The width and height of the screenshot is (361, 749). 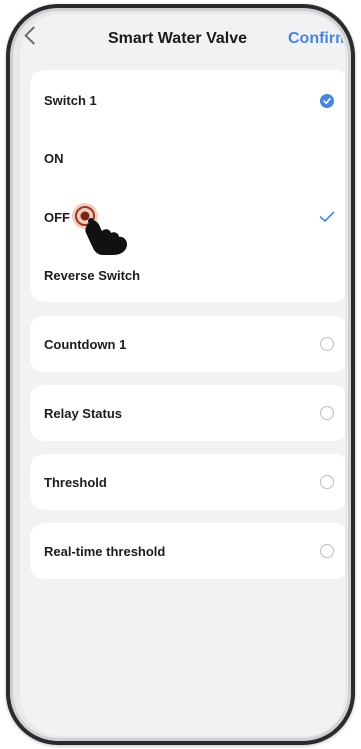 I want to click on back-chevron-icon, so click(x=33, y=35).